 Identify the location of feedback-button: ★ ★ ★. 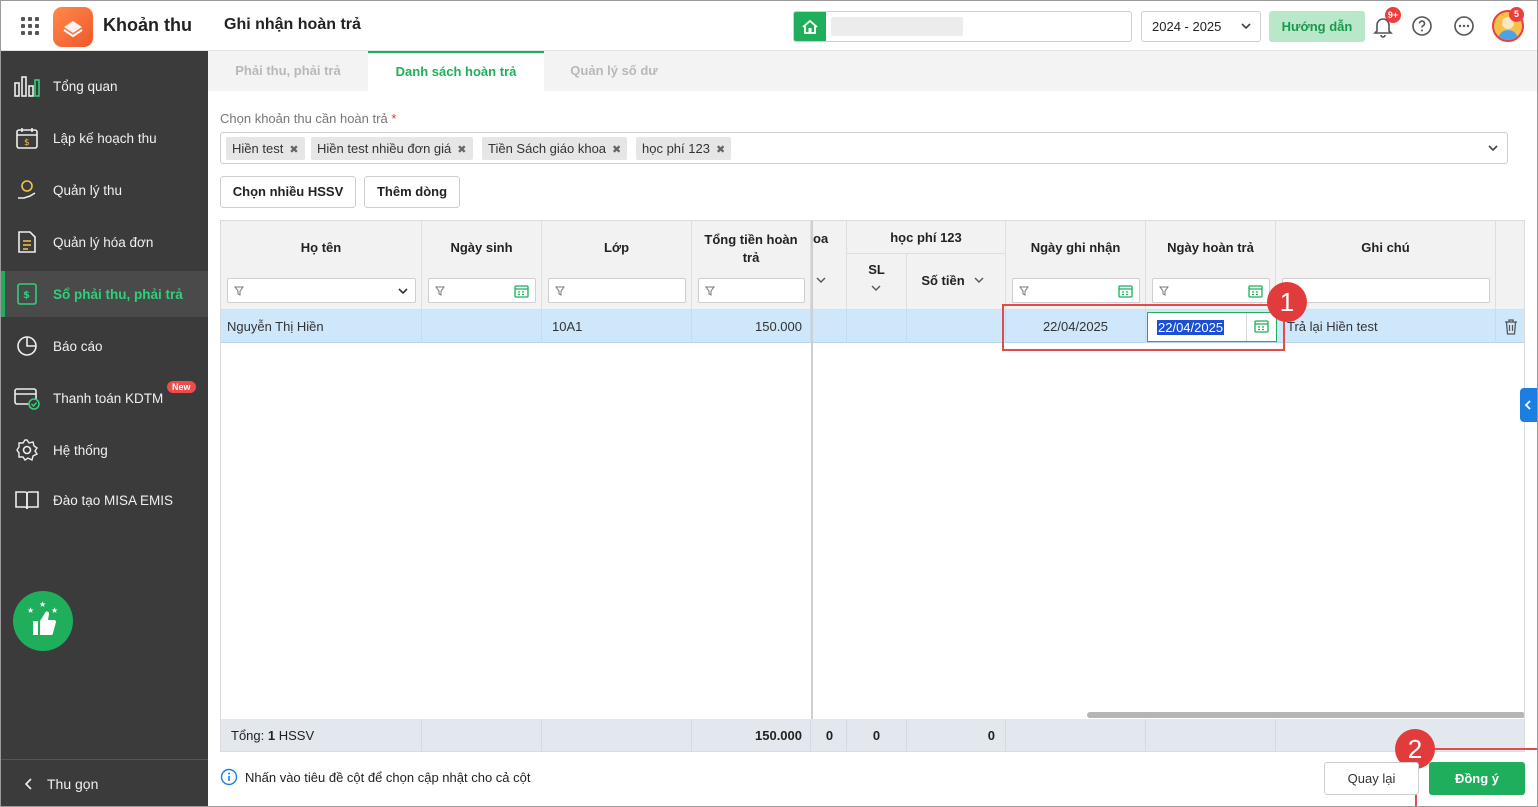
(43, 621).